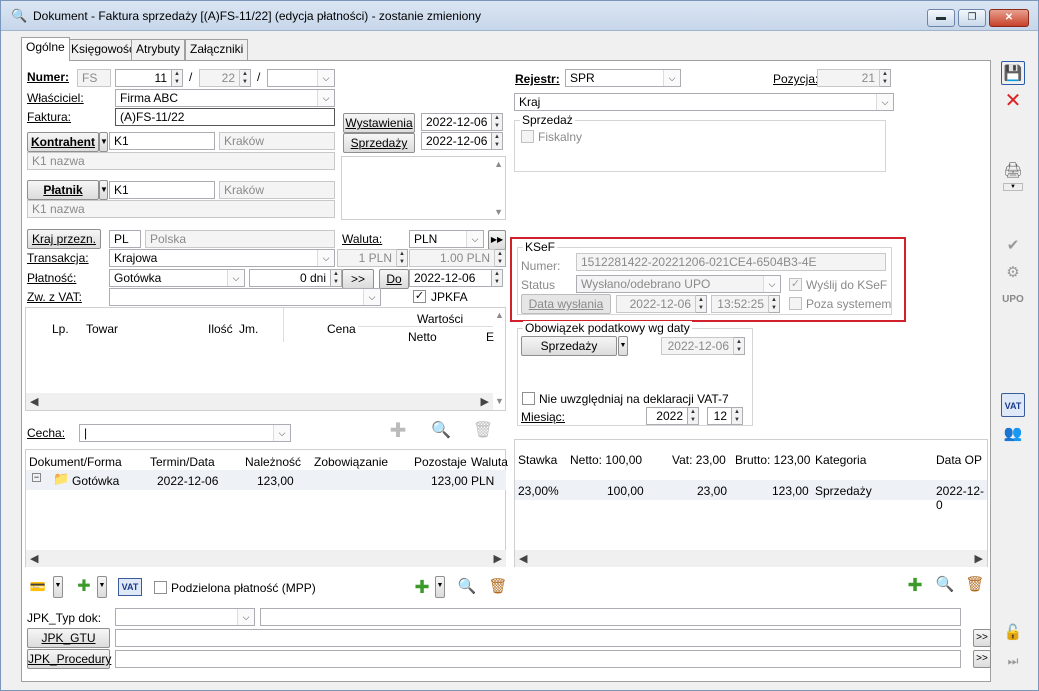 This screenshot has width=1039, height=691. What do you see at coordinates (217, 49) in the screenshot?
I see `tab-zalaczniki: Załączniki` at bounding box center [217, 49].